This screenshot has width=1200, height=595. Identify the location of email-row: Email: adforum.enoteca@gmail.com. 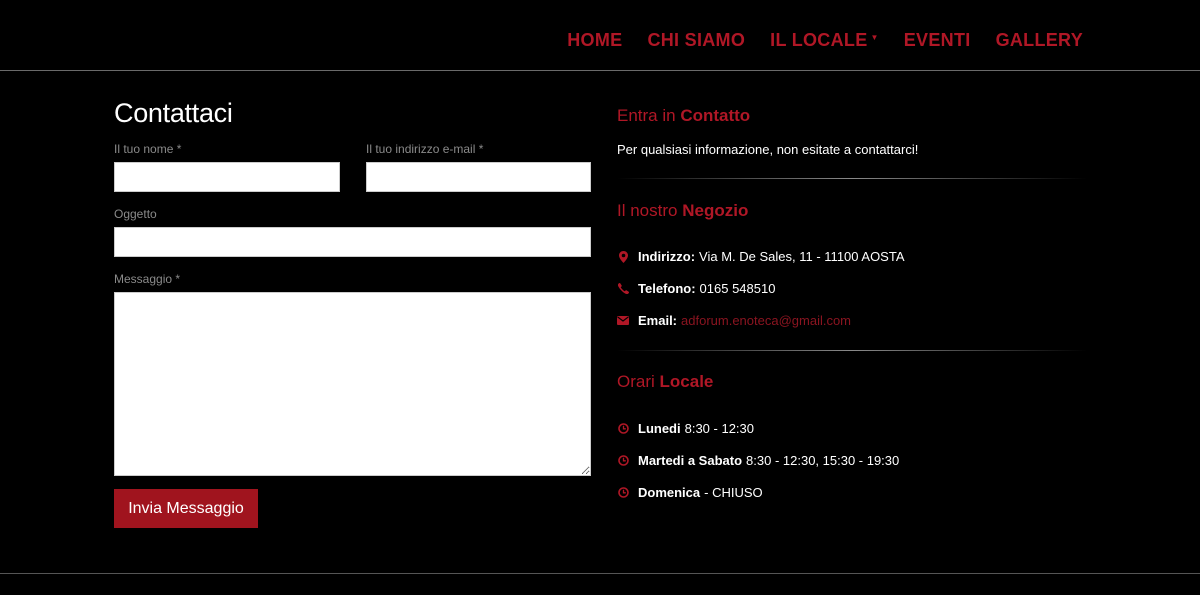
(734, 320).